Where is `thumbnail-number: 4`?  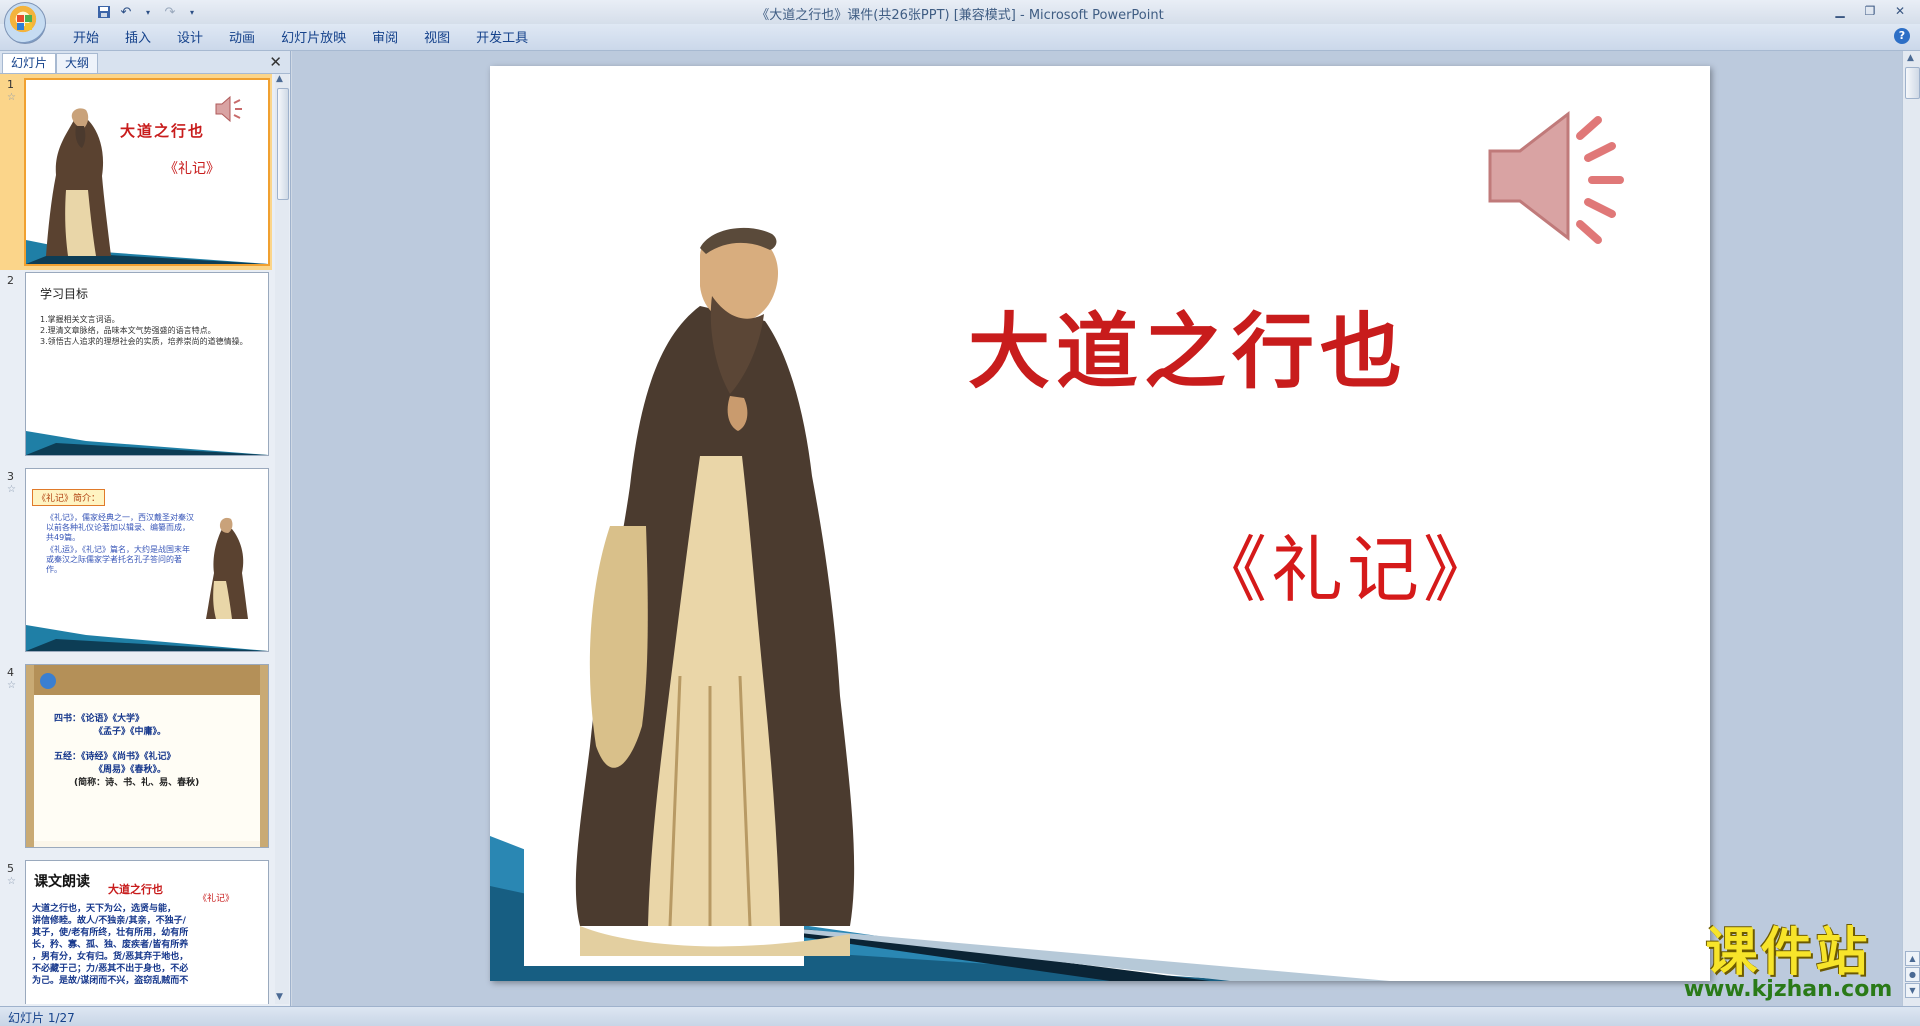
thumbnail-number: 4 is located at coordinates (10, 672).